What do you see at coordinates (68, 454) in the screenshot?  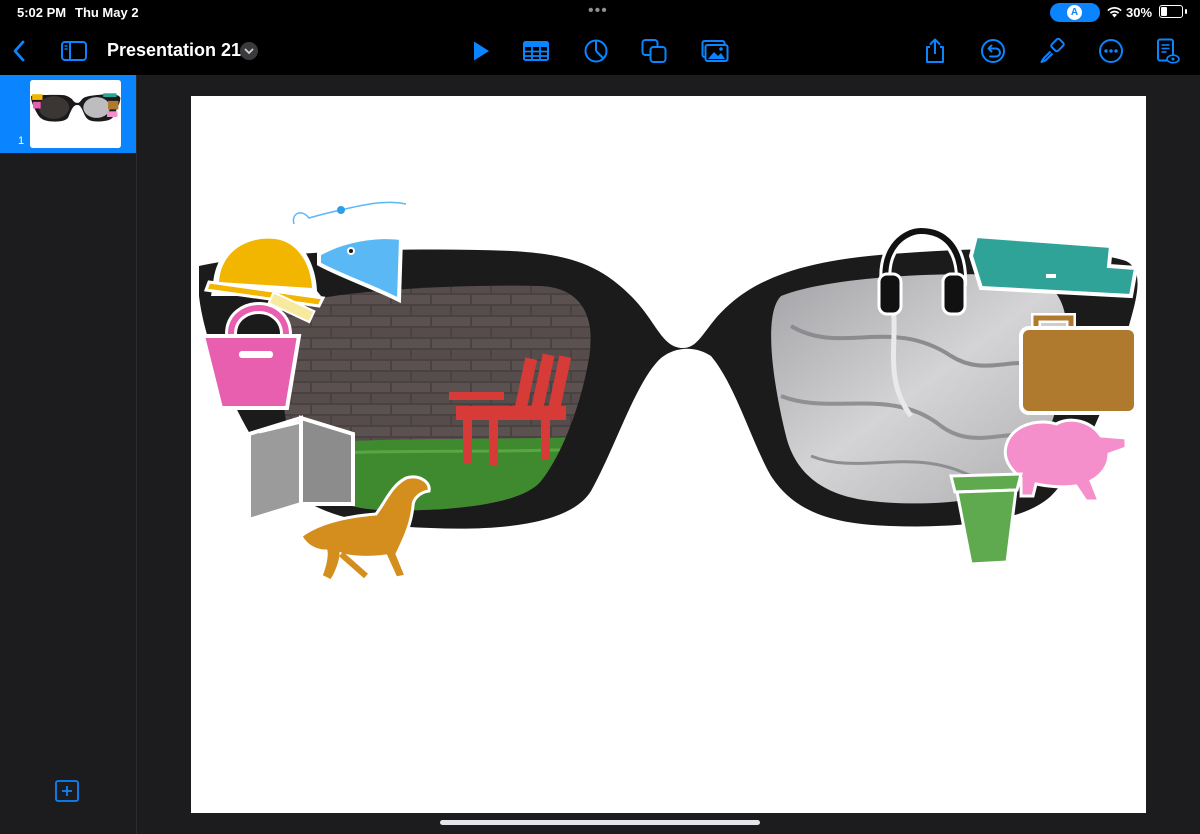 I see `slide-navigator: 1` at bounding box center [68, 454].